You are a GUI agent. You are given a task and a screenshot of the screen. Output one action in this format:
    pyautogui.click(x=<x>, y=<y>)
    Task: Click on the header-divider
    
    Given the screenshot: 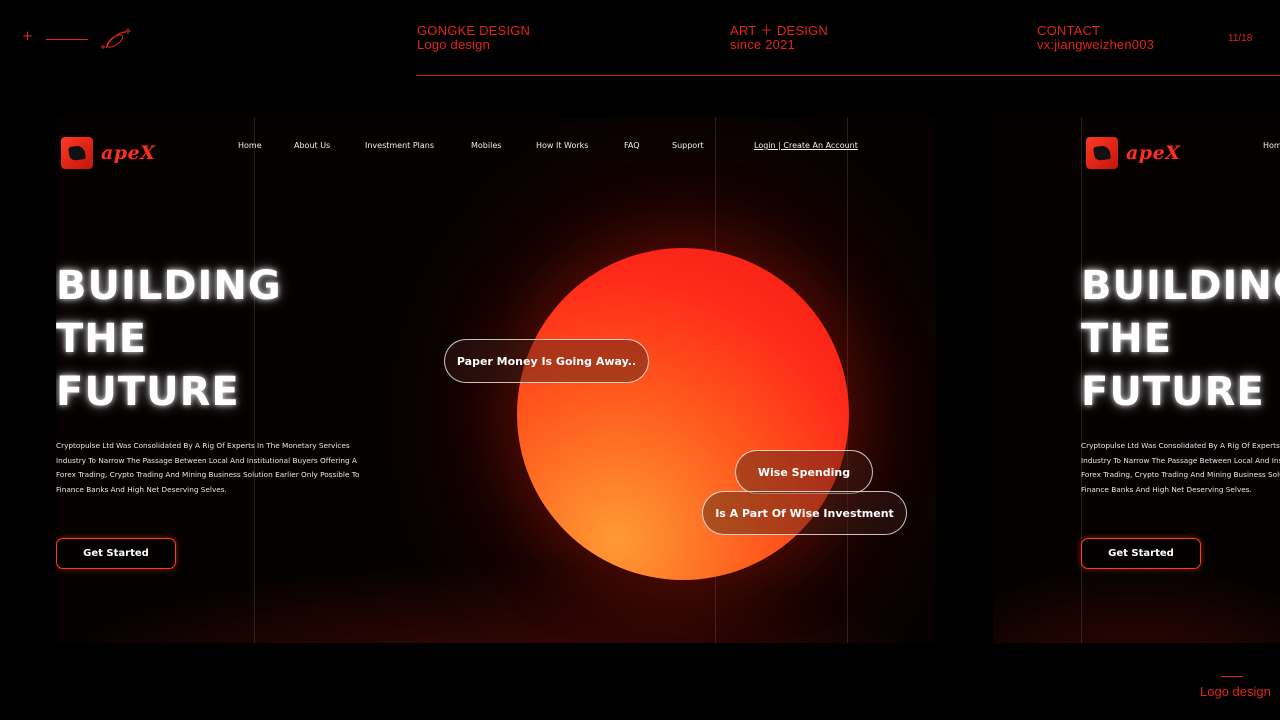 What is the action you would take?
    pyautogui.click(x=848, y=75)
    